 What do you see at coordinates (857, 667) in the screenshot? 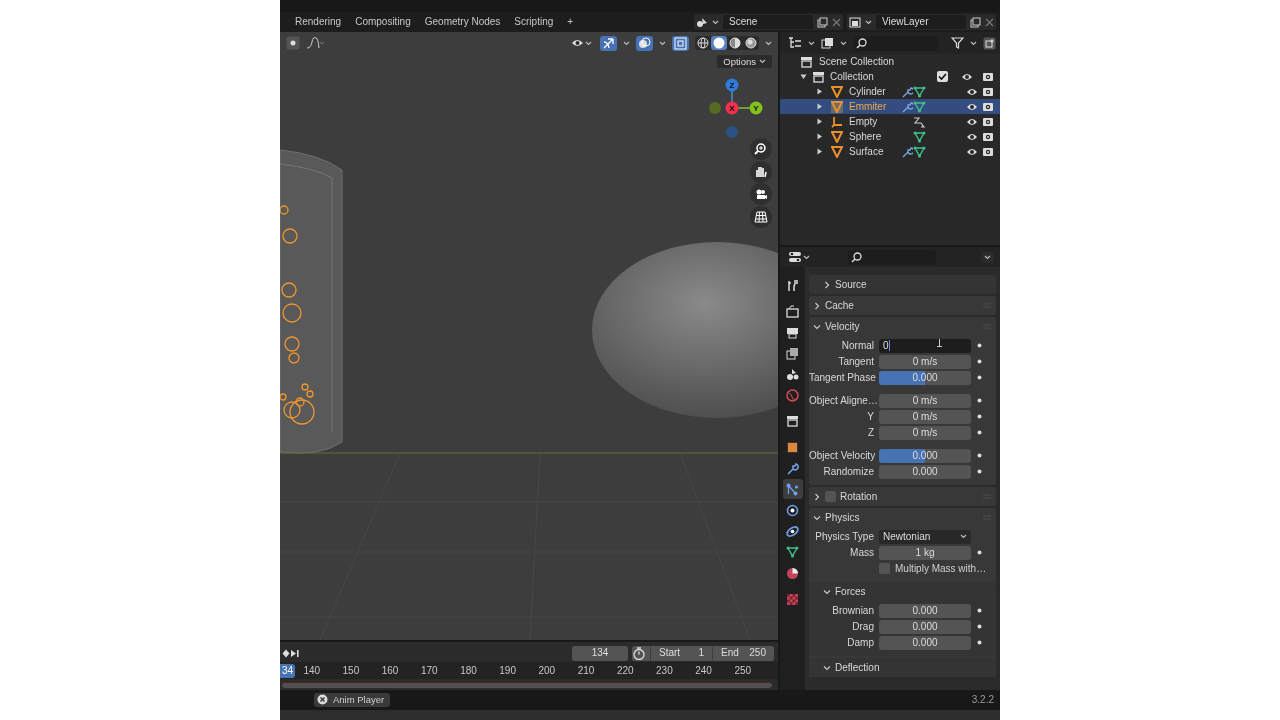
I see `panel-title: Deflection` at bounding box center [857, 667].